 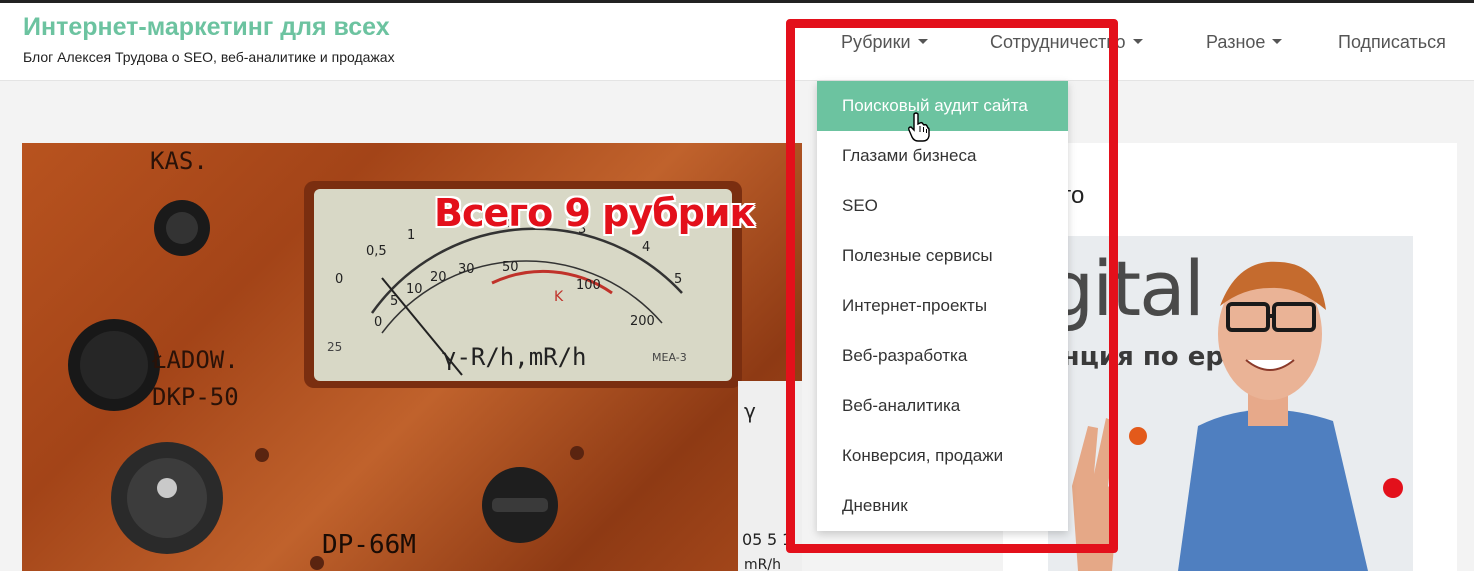 I want to click on nav-item-label: Разное, so click(x=1236, y=42).